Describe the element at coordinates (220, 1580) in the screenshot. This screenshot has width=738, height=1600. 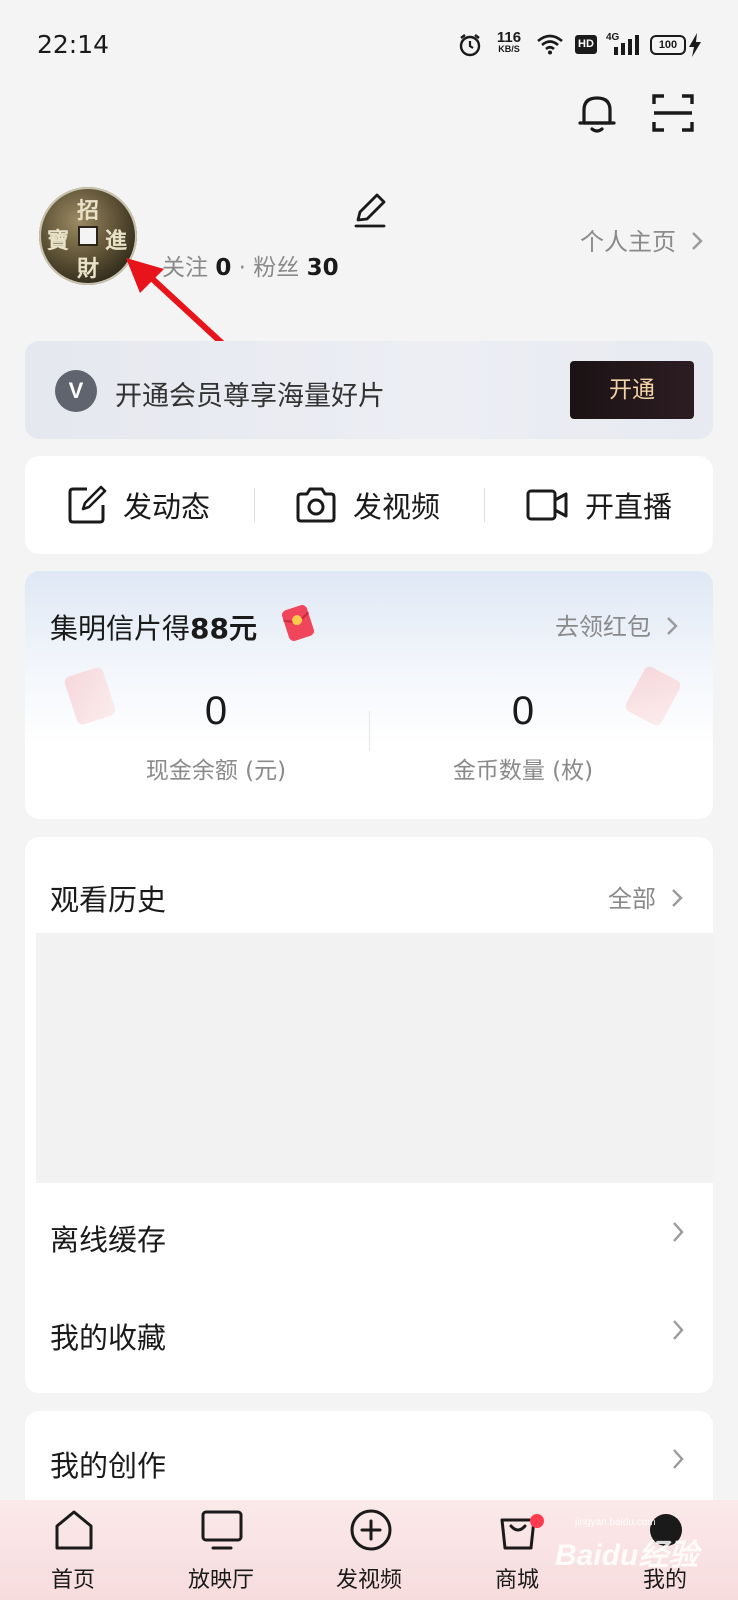
I see `nav-theater-label: 放映厅` at that location.